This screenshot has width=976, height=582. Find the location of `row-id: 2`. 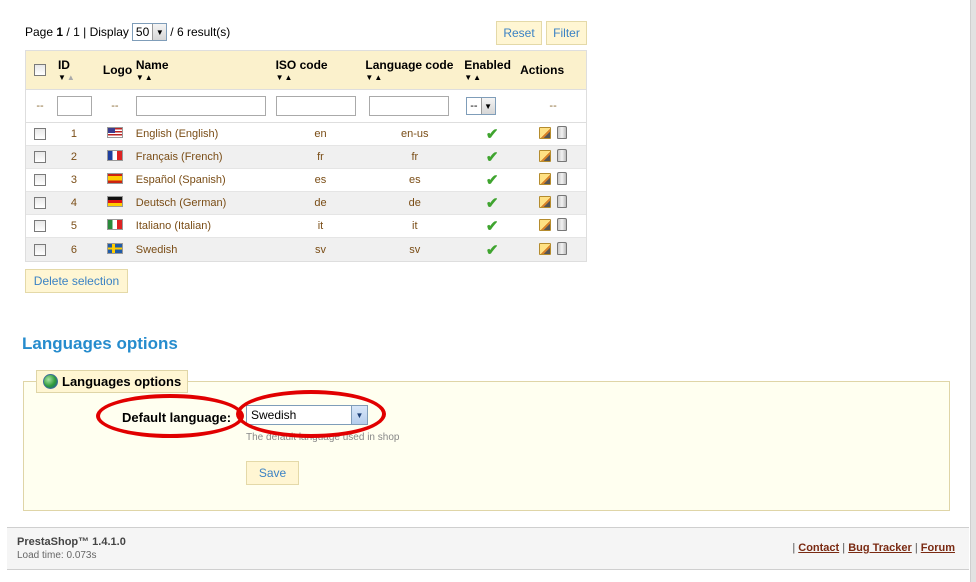

row-id: 2 is located at coordinates (73, 157).